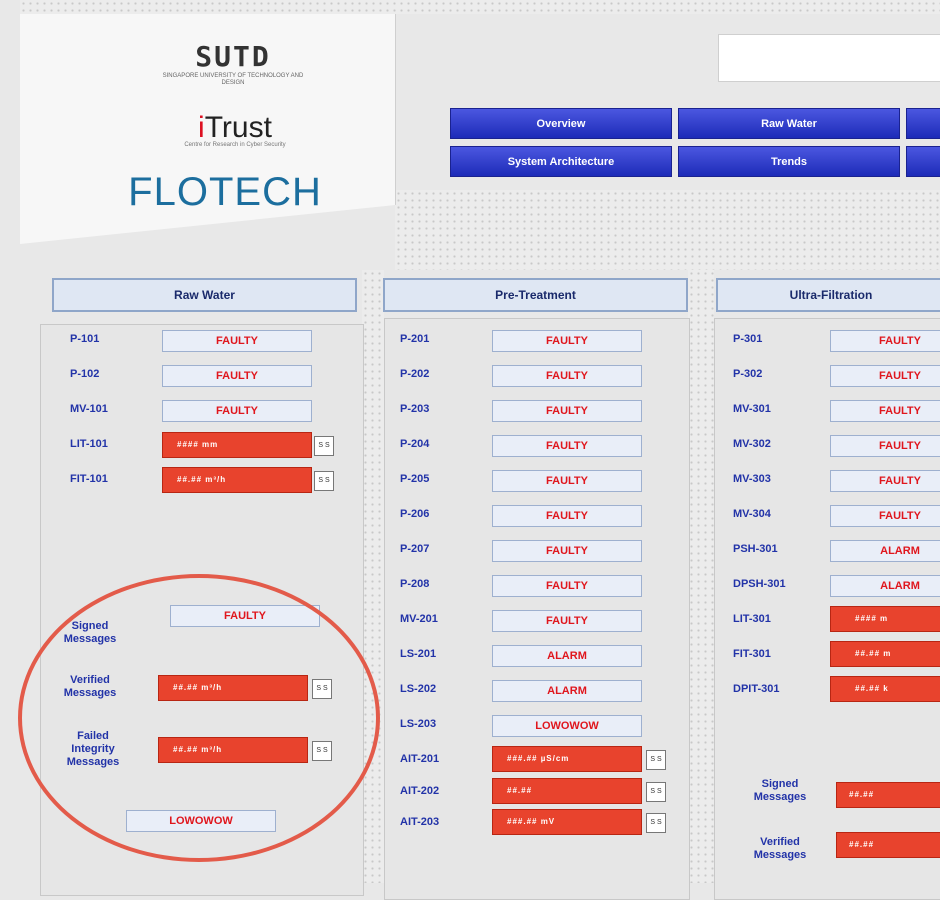 Image resolution: width=940 pixels, height=900 pixels. Describe the element at coordinates (780, 848) in the screenshot. I see `verified-messages-label: Verified Messages` at that location.